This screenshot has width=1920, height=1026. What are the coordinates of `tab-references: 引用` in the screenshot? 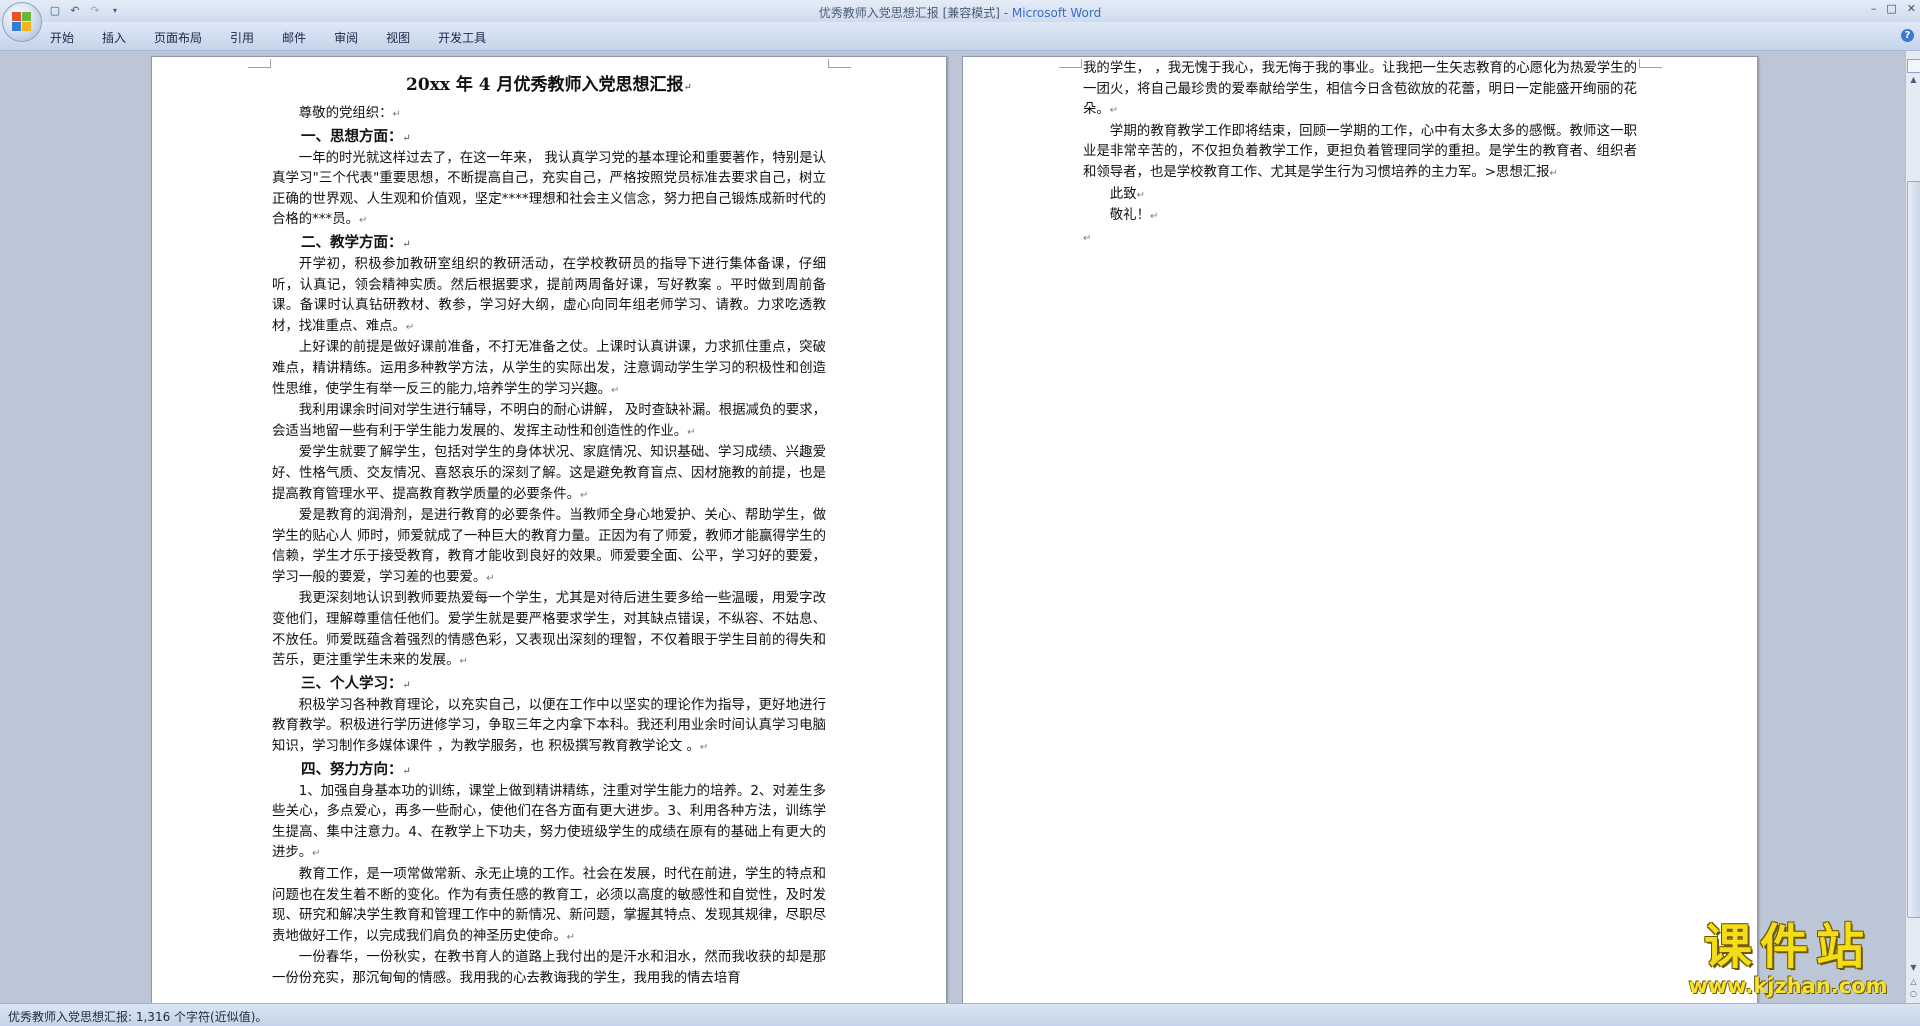 It's located at (242, 37).